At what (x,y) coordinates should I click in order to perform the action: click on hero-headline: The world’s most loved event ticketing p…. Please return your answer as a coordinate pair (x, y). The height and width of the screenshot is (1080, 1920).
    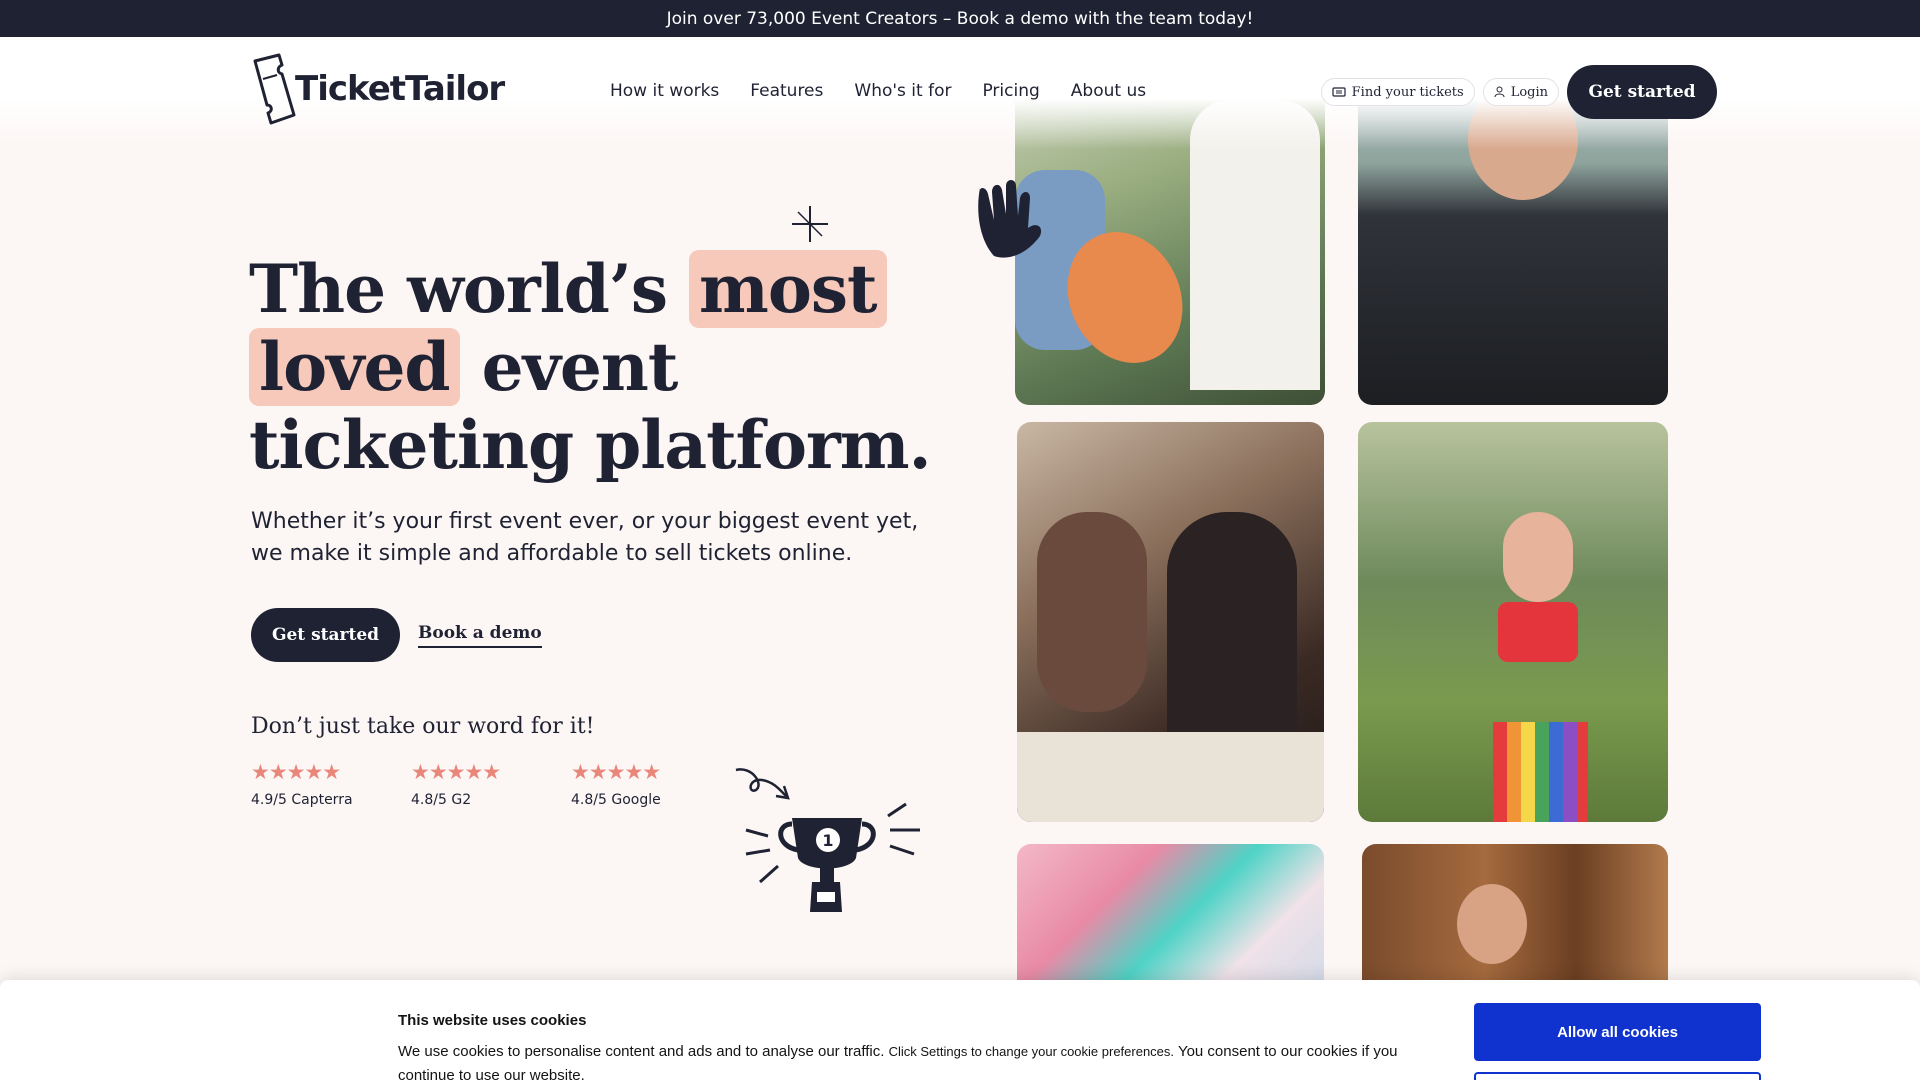
    Looking at the image, I should click on (599, 367).